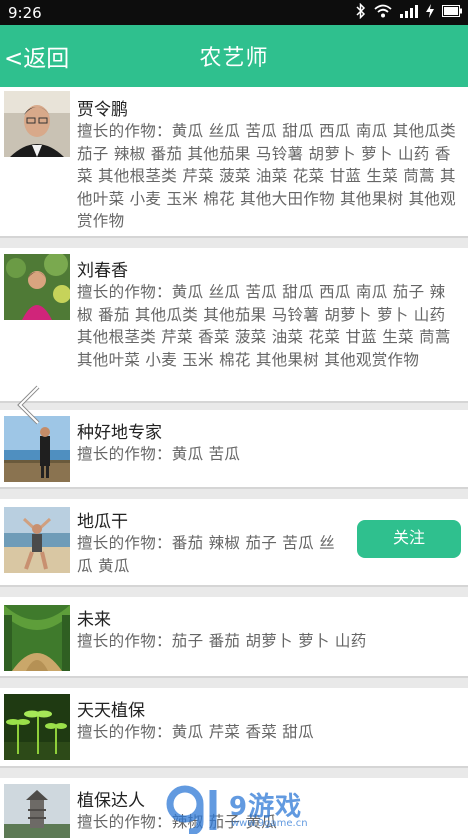 This screenshot has width=468, height=838. What do you see at coordinates (222, 641) in the screenshot?
I see `expert-crops: 擅长的作物：茄子 番茄 胡萝卜 萝卜 山药` at bounding box center [222, 641].